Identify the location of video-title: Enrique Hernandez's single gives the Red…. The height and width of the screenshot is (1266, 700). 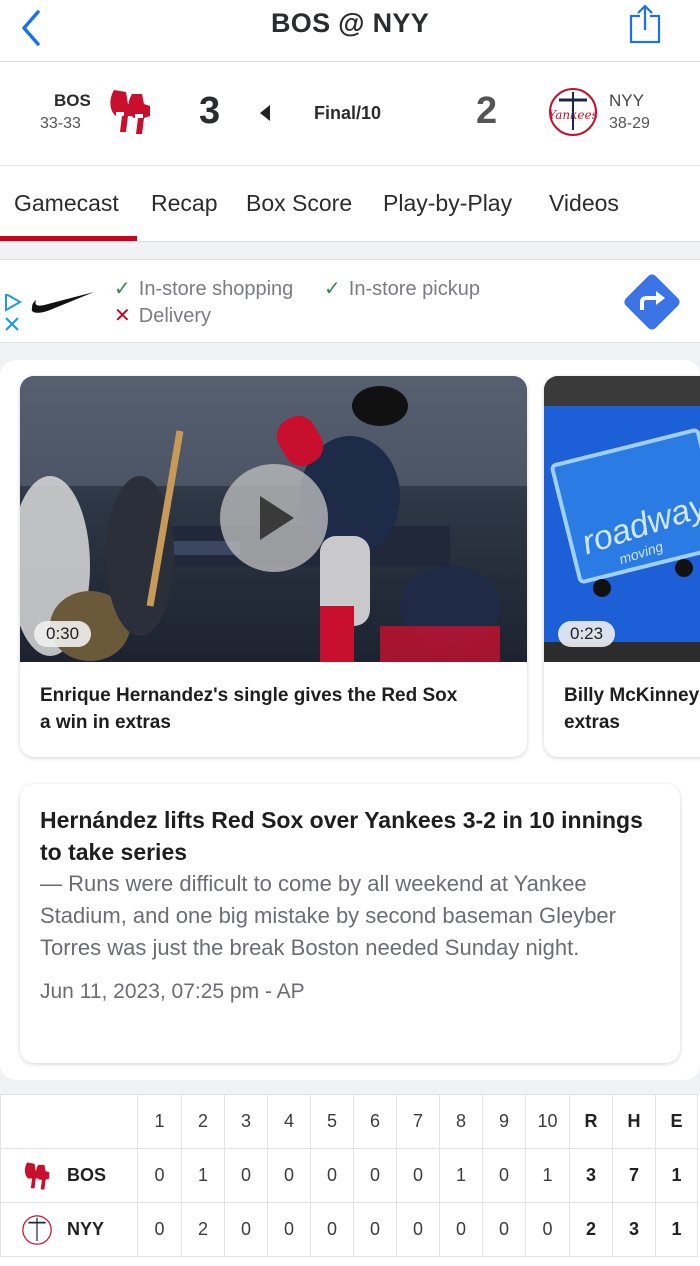
(248, 709).